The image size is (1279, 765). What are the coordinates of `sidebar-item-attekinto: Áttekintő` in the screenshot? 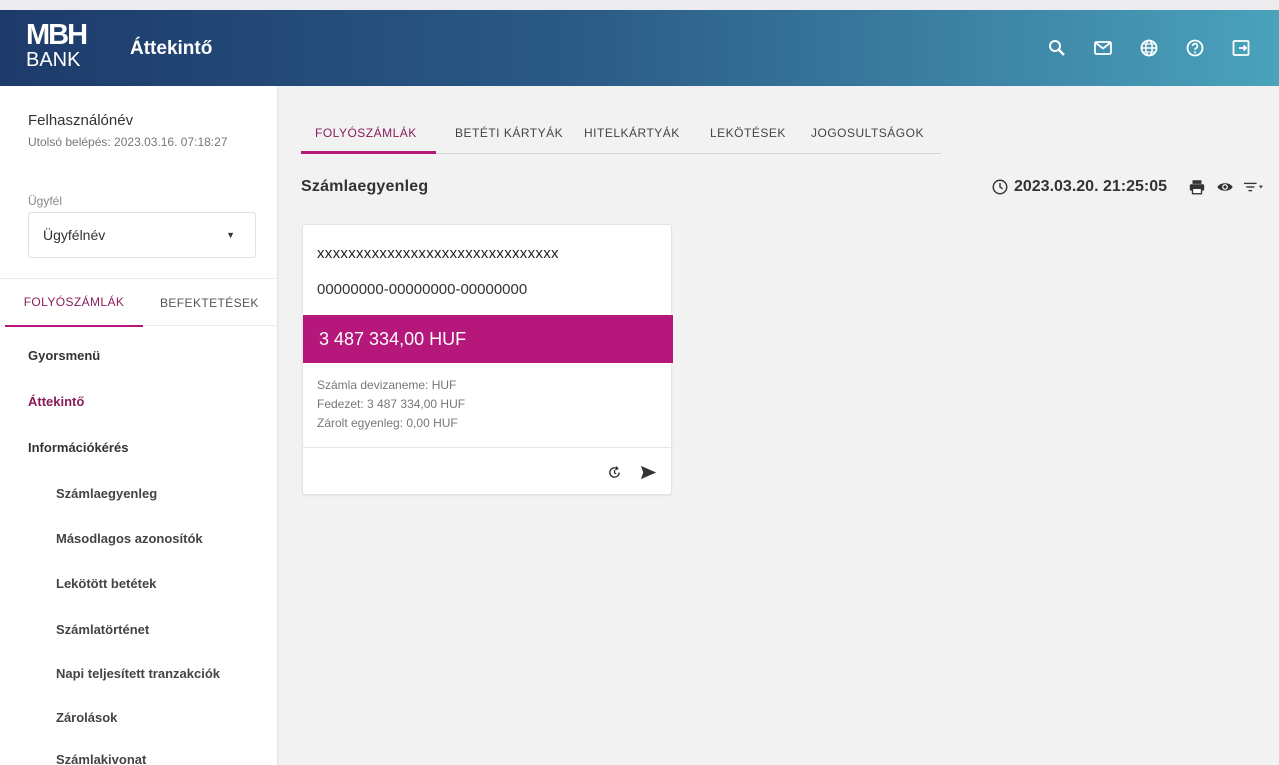 It's located at (56, 401).